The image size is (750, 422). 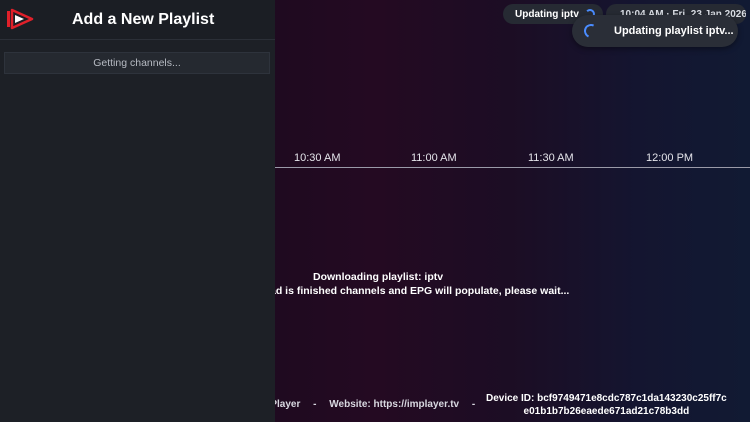 What do you see at coordinates (317, 158) in the screenshot?
I see `timeline-tick: 10:30 AM` at bounding box center [317, 158].